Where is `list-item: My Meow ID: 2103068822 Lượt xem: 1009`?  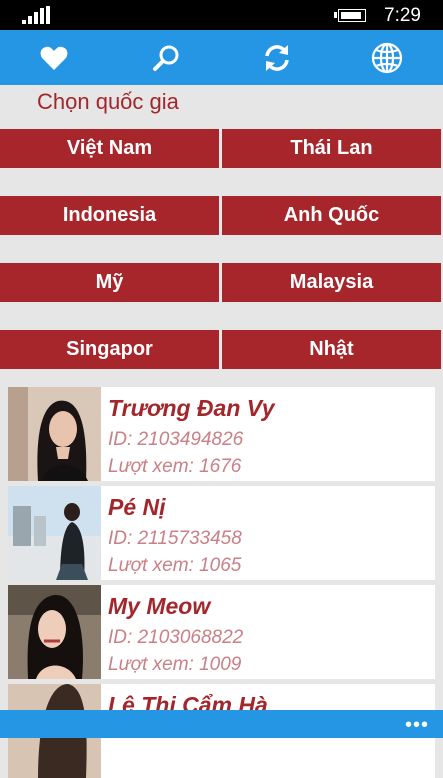
list-item: My Meow ID: 2103068822 Lượt xem: 1009 is located at coordinates (221, 632).